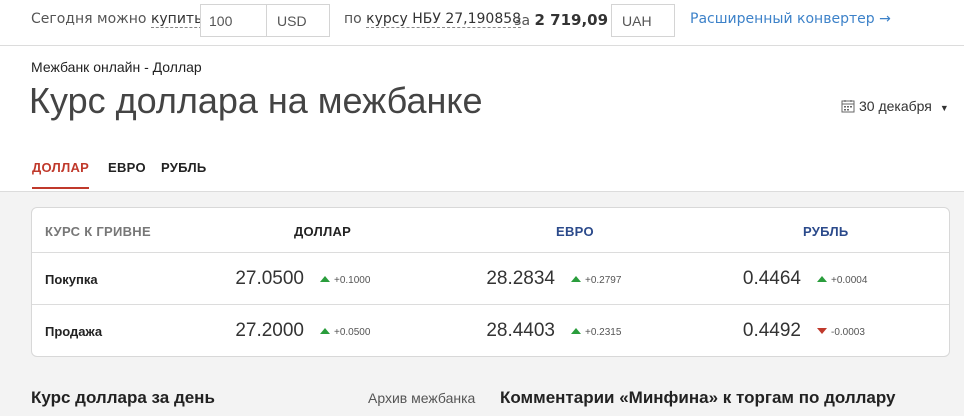 This screenshot has width=964, height=416. I want to click on calendar-icon, so click(848, 107).